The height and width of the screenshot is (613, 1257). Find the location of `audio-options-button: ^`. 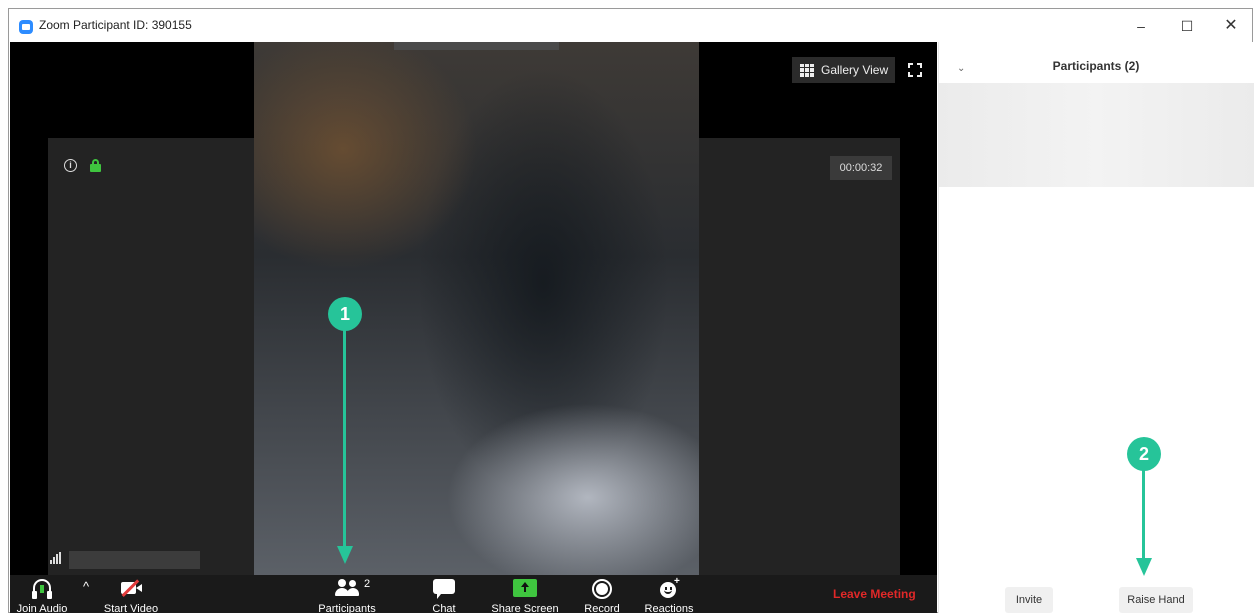

audio-options-button: ^ is located at coordinates (86, 594).